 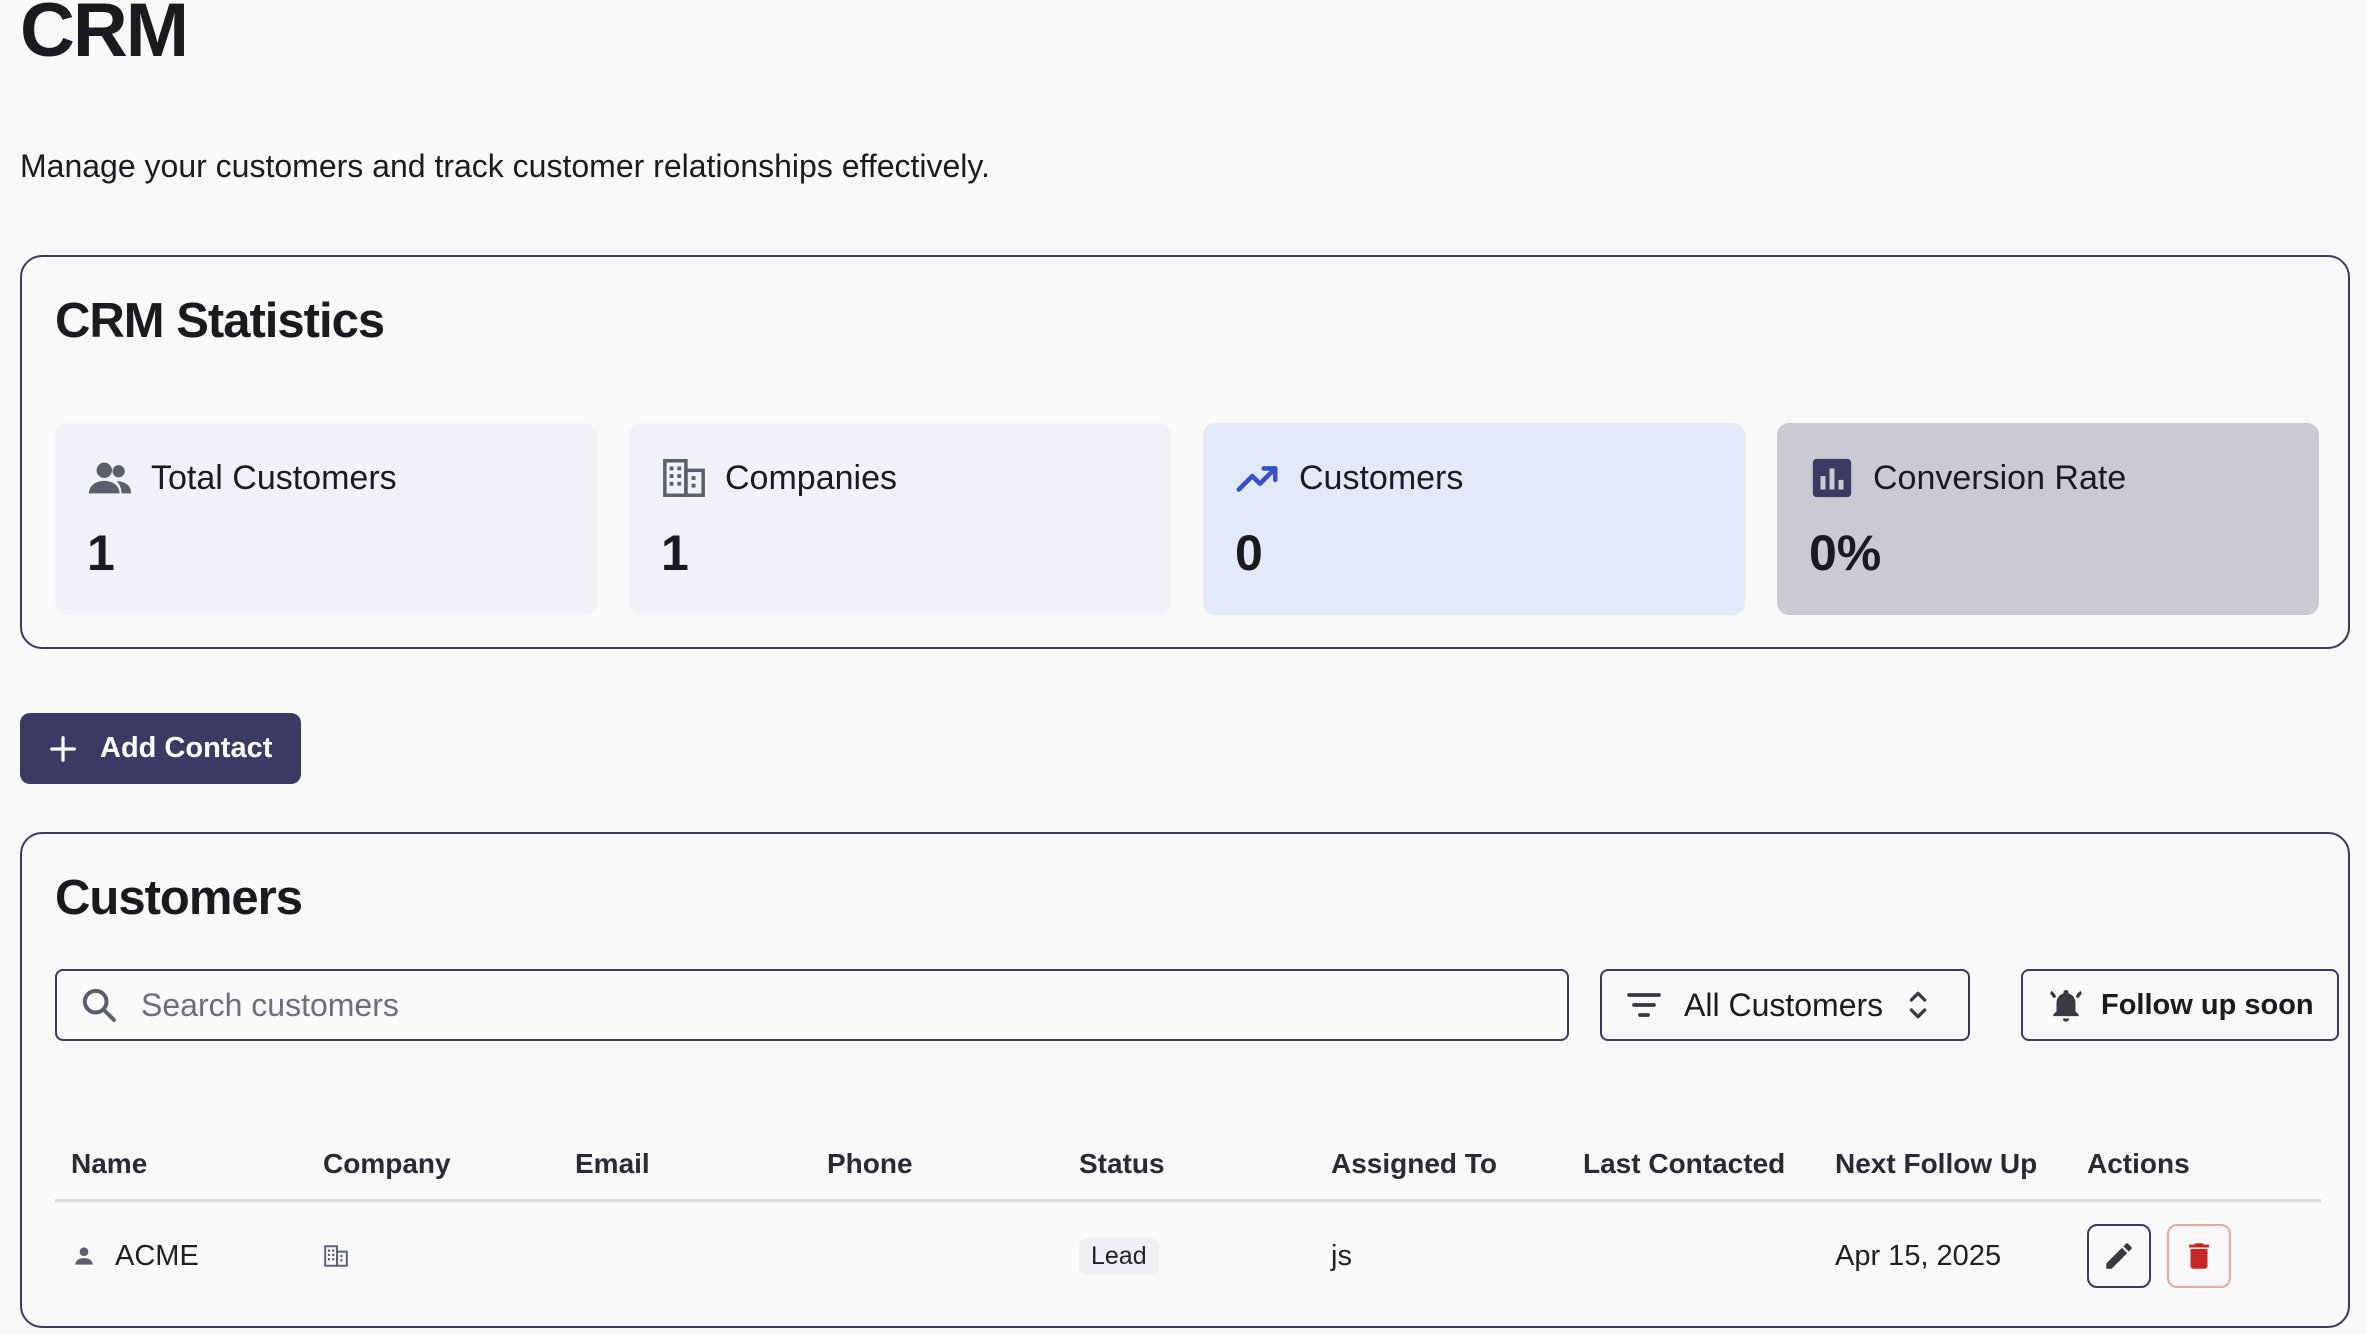 What do you see at coordinates (63, 749) in the screenshot?
I see `plus-icon` at bounding box center [63, 749].